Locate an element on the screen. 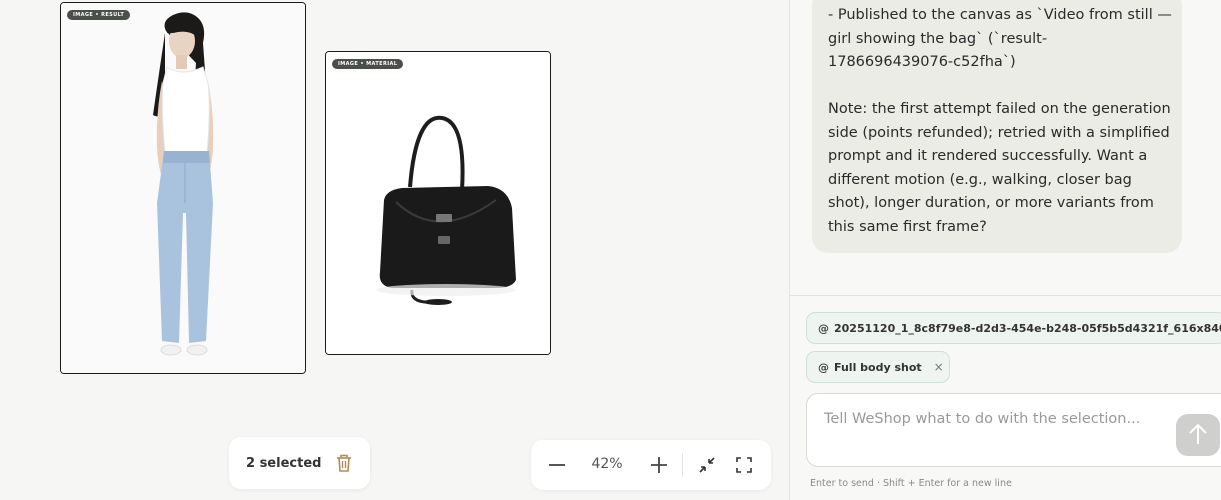  arrow-up-icon is located at coordinates (1198, 433).